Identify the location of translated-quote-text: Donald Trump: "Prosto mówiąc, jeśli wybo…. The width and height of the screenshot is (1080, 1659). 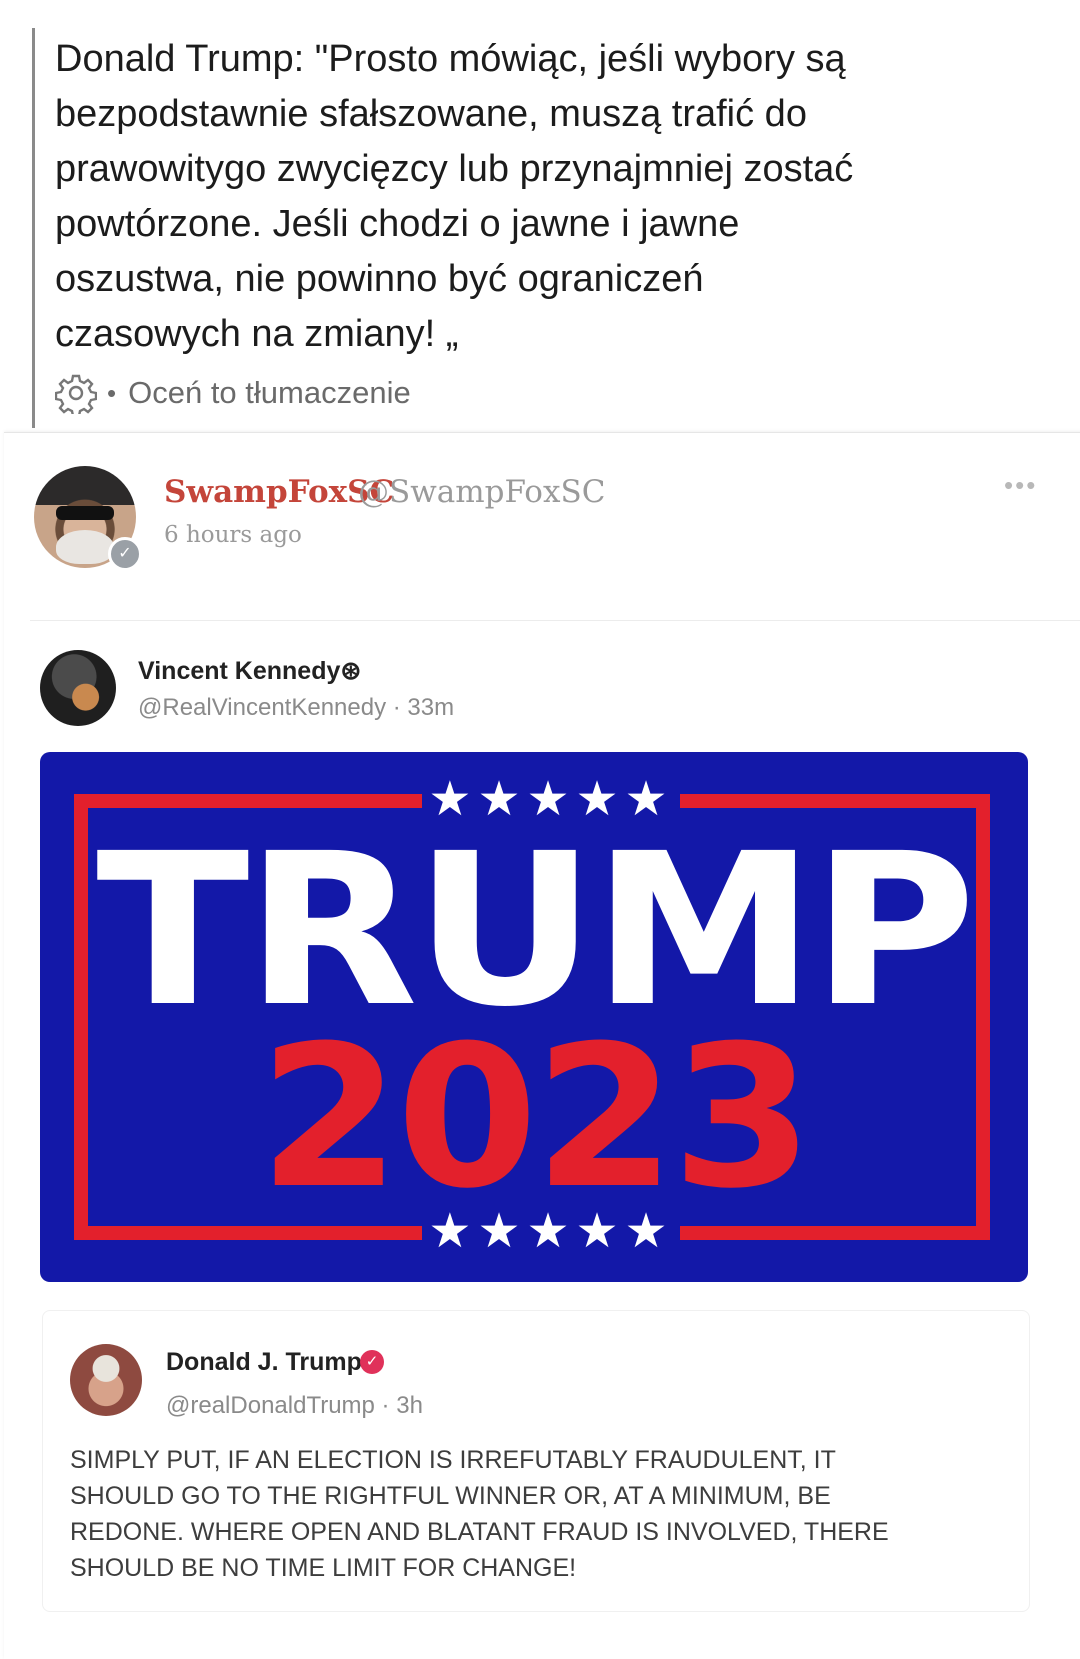
(454, 196).